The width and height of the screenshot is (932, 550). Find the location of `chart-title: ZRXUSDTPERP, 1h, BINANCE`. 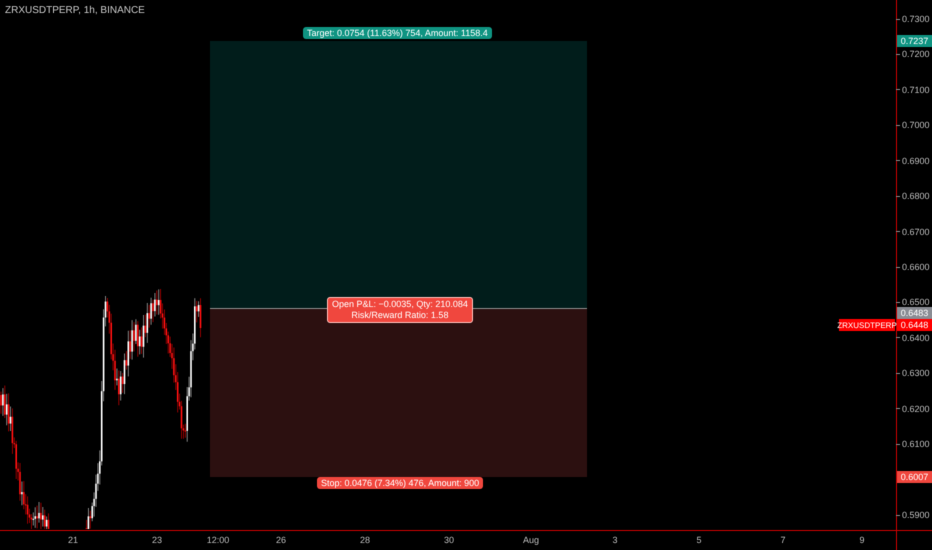

chart-title: ZRXUSDTPERP, 1h, BINANCE is located at coordinates (75, 10).